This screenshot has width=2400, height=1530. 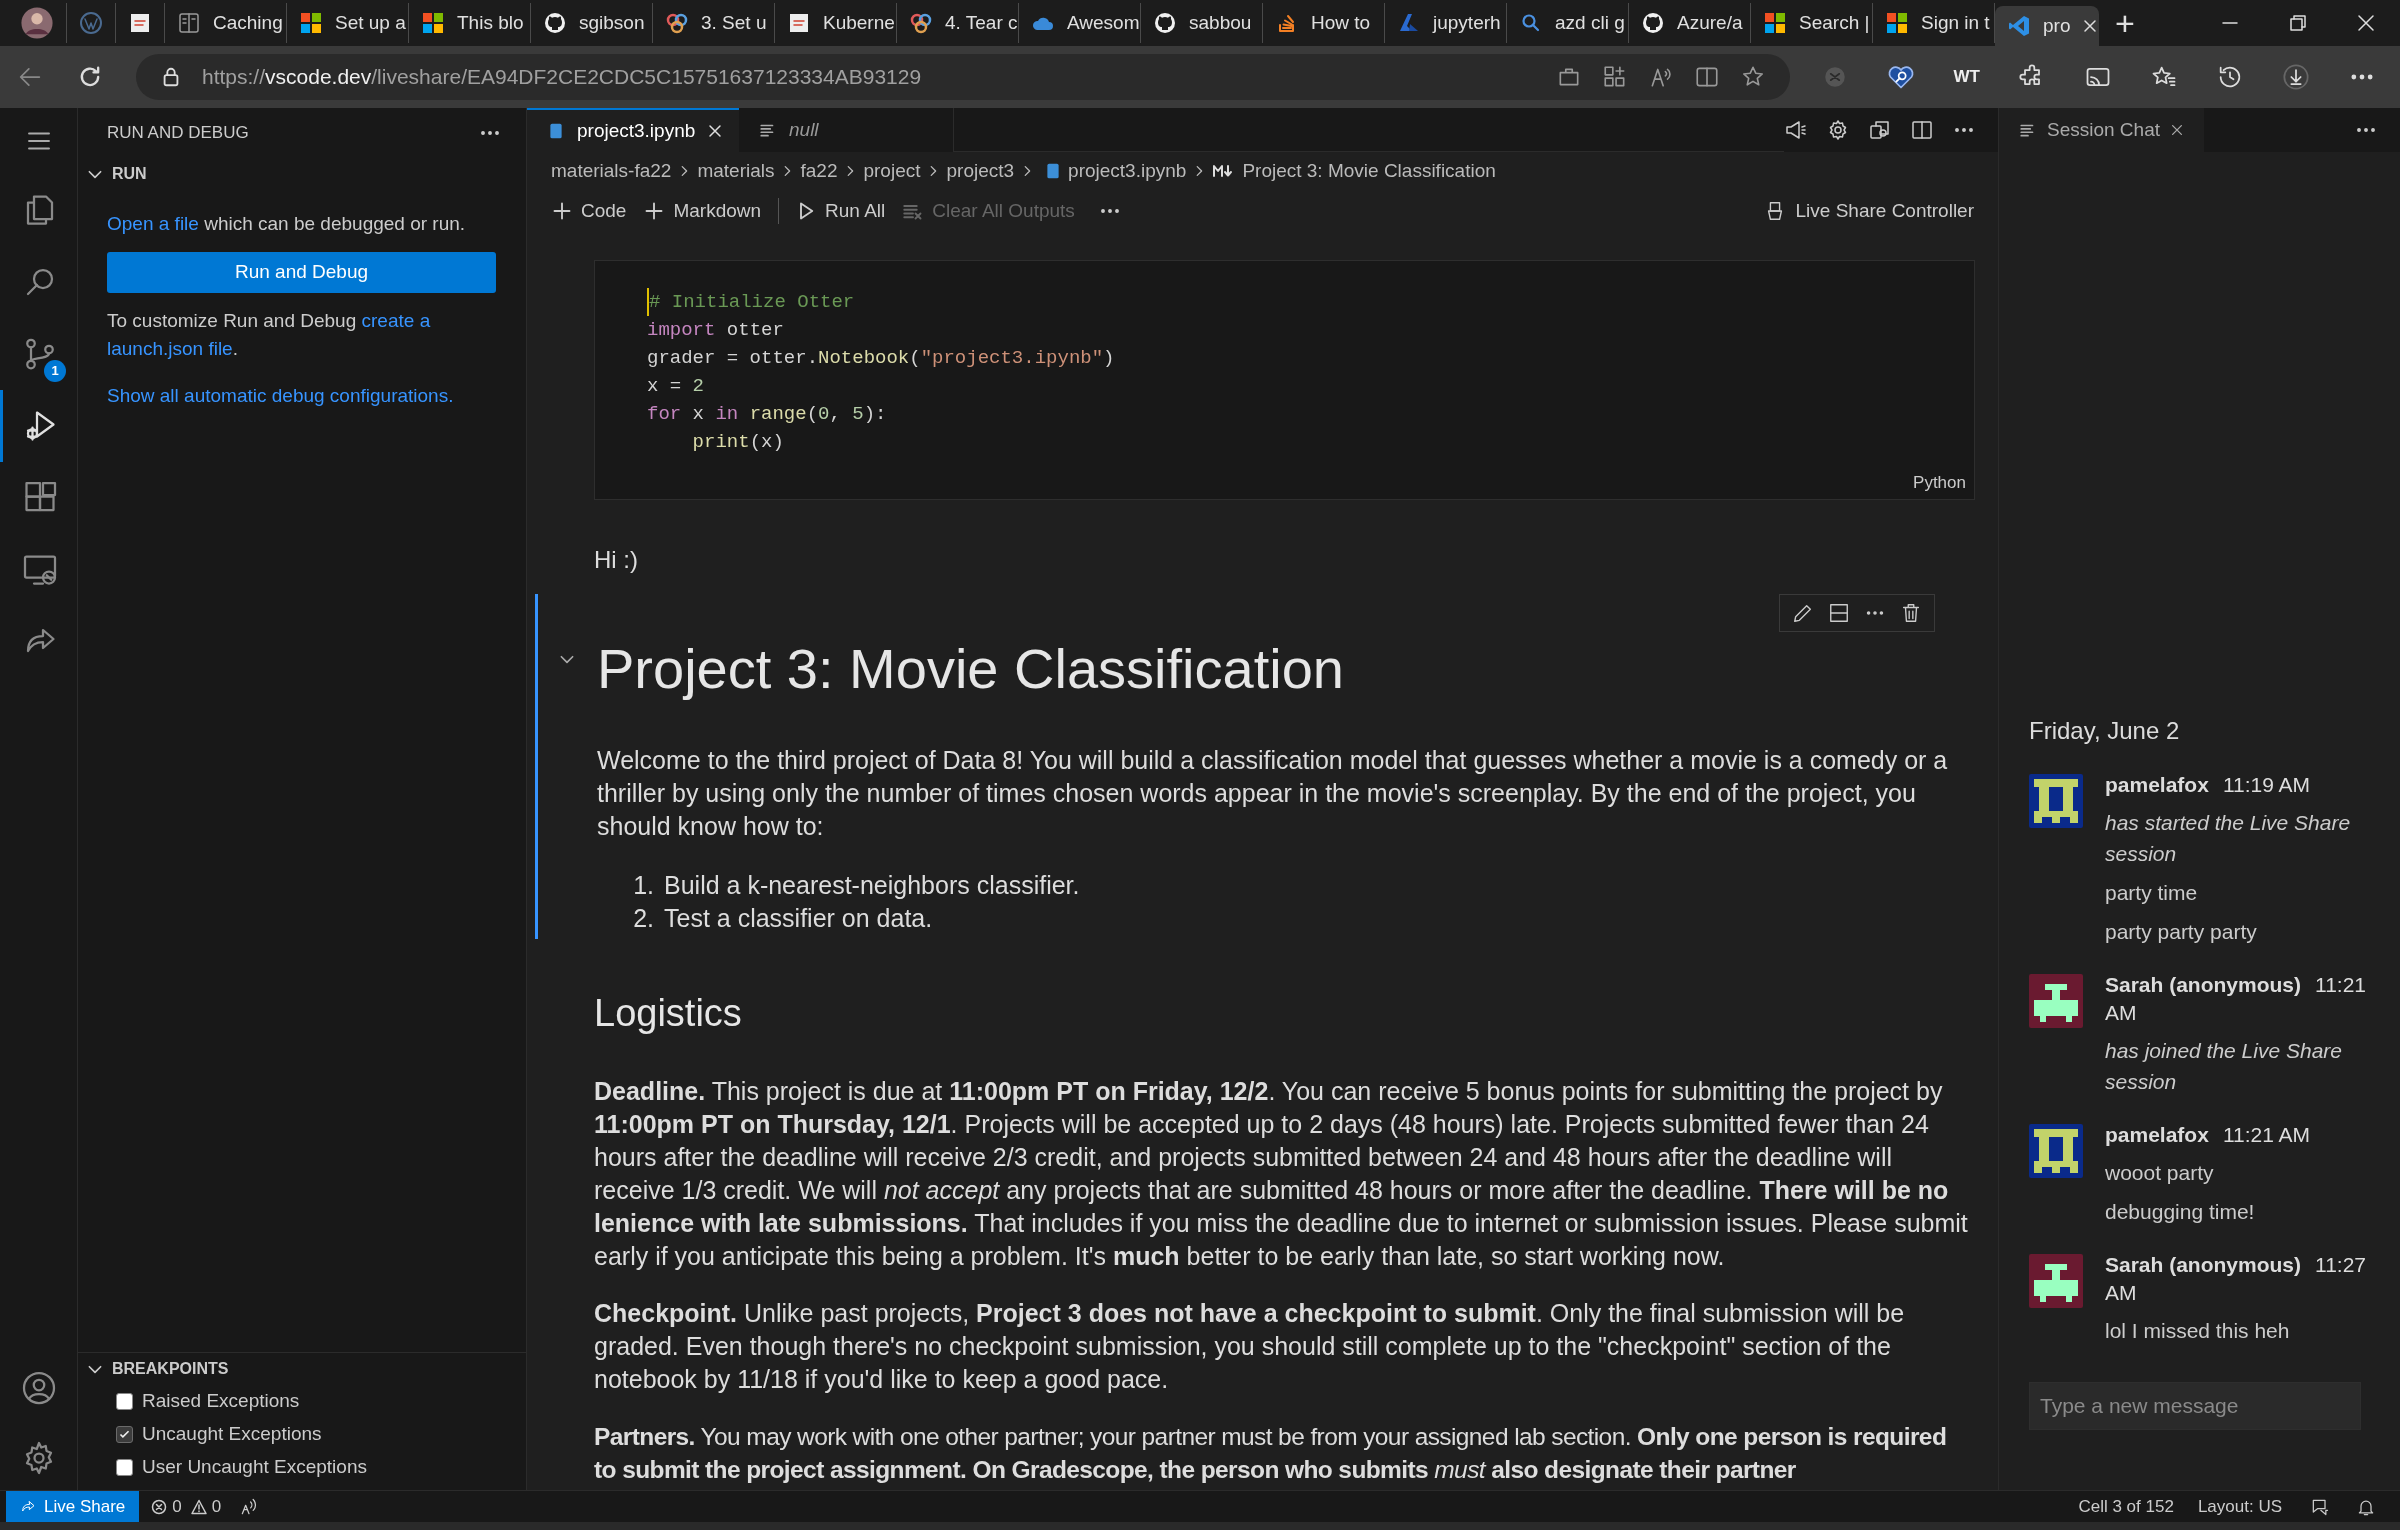 I want to click on toolbar-button: Run All, so click(x=841, y=211).